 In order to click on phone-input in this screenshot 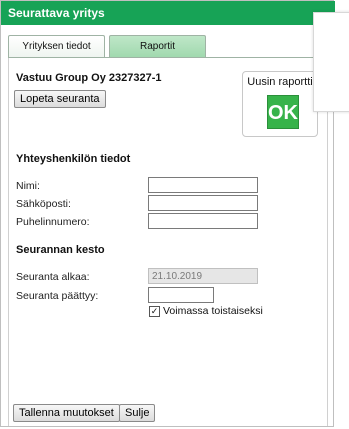, I will do `click(203, 221)`.